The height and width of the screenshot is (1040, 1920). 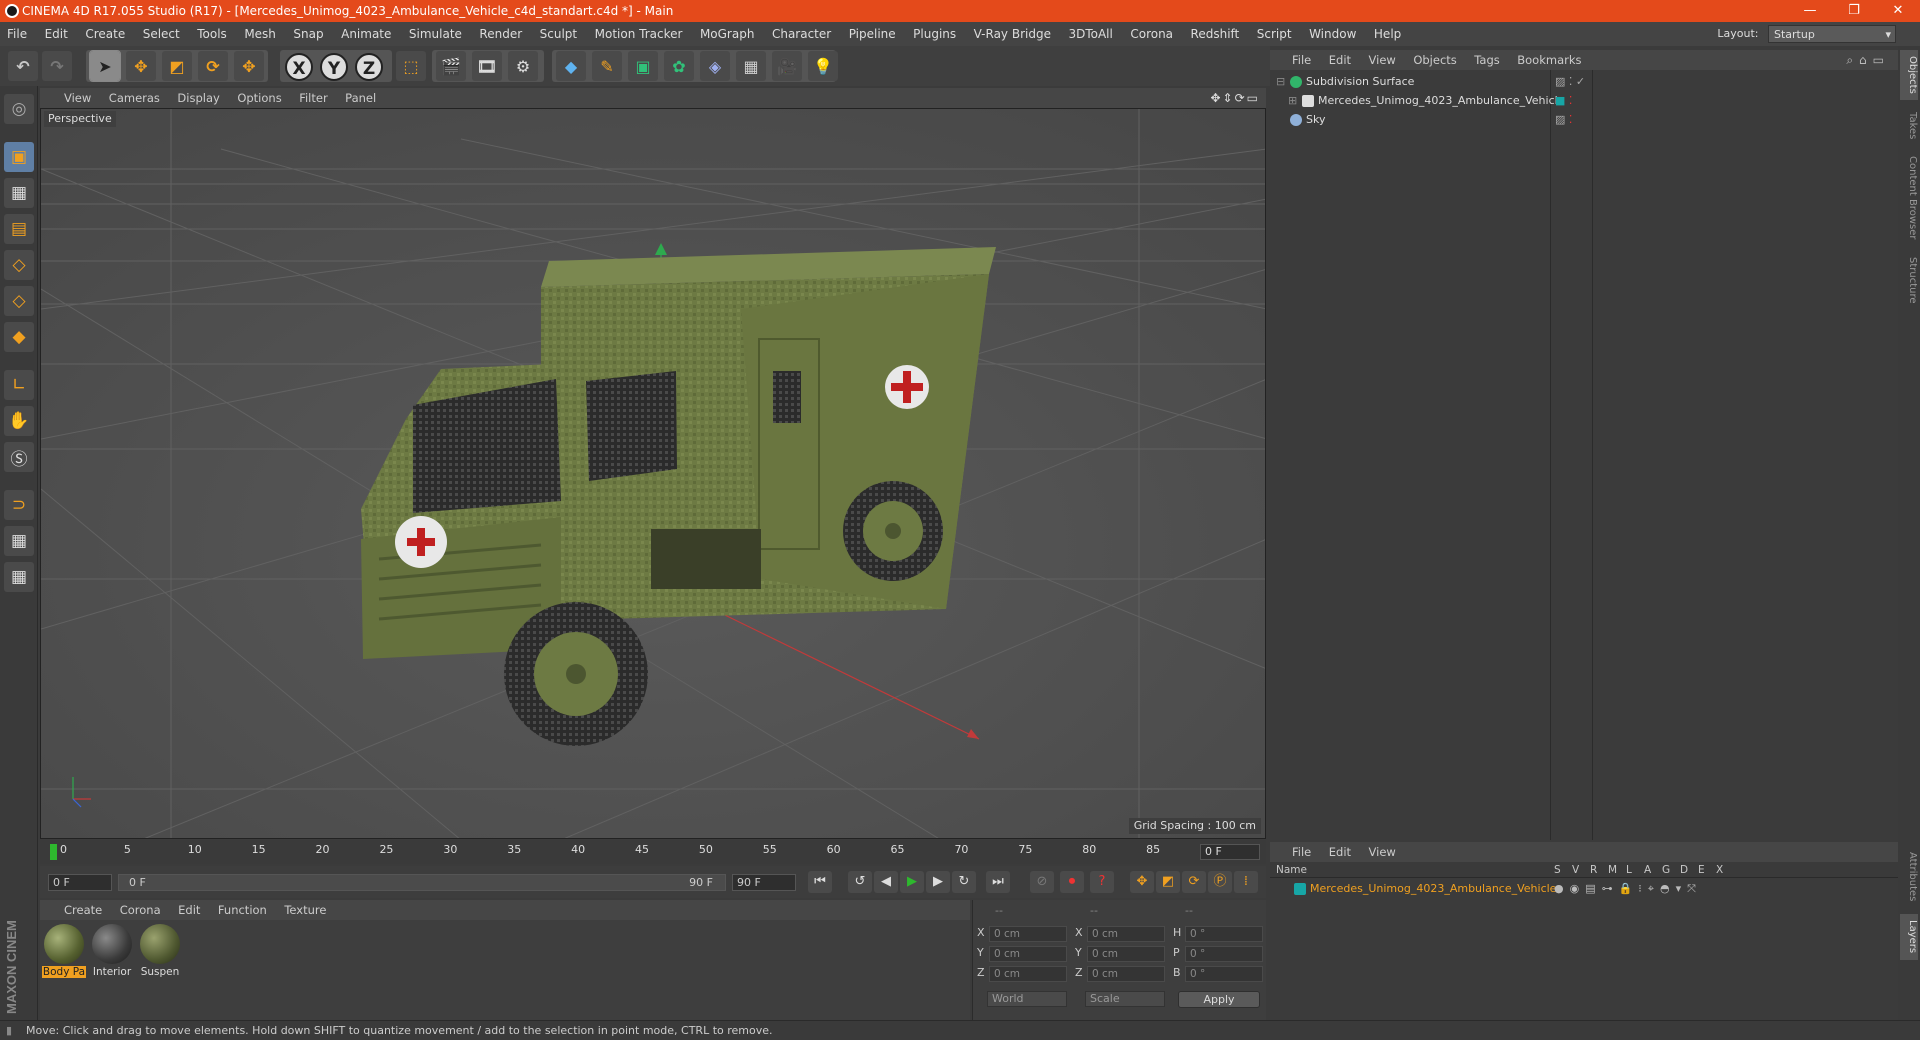 I want to click on apply-button: Apply, so click(x=1219, y=999).